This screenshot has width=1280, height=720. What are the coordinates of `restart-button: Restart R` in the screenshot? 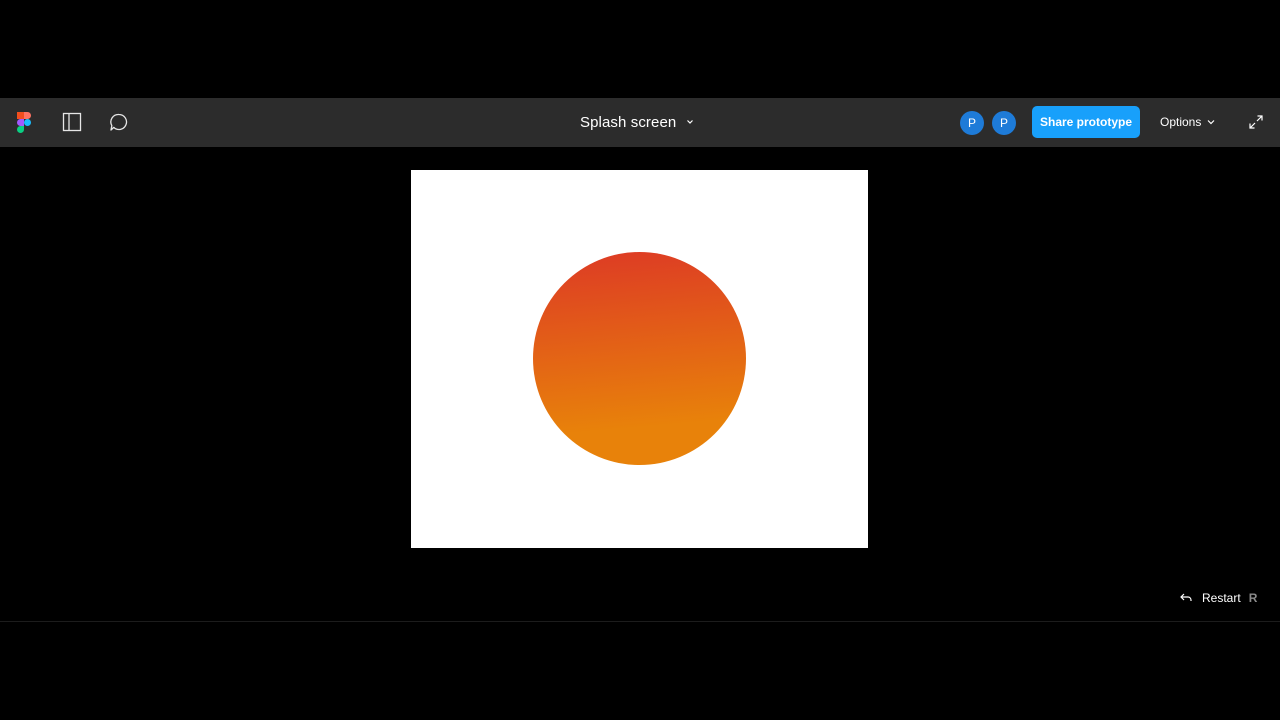 It's located at (1217, 598).